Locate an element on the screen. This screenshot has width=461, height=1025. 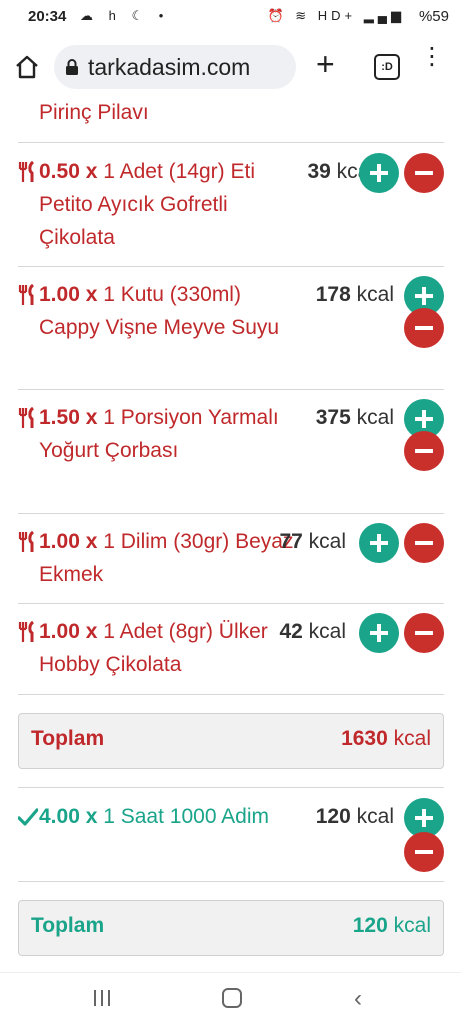
total-value: 1630 kcal is located at coordinates (386, 739).